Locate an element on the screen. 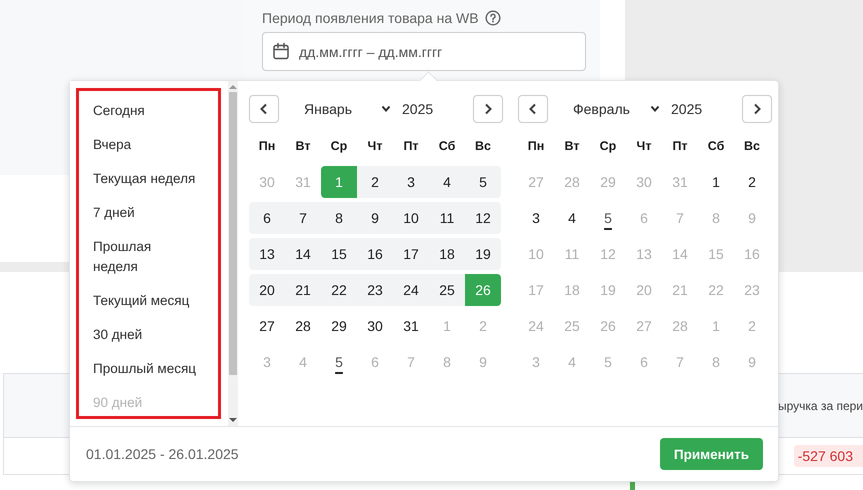 The height and width of the screenshot is (490, 863). month-dropdown: Январь is located at coordinates (347, 109).